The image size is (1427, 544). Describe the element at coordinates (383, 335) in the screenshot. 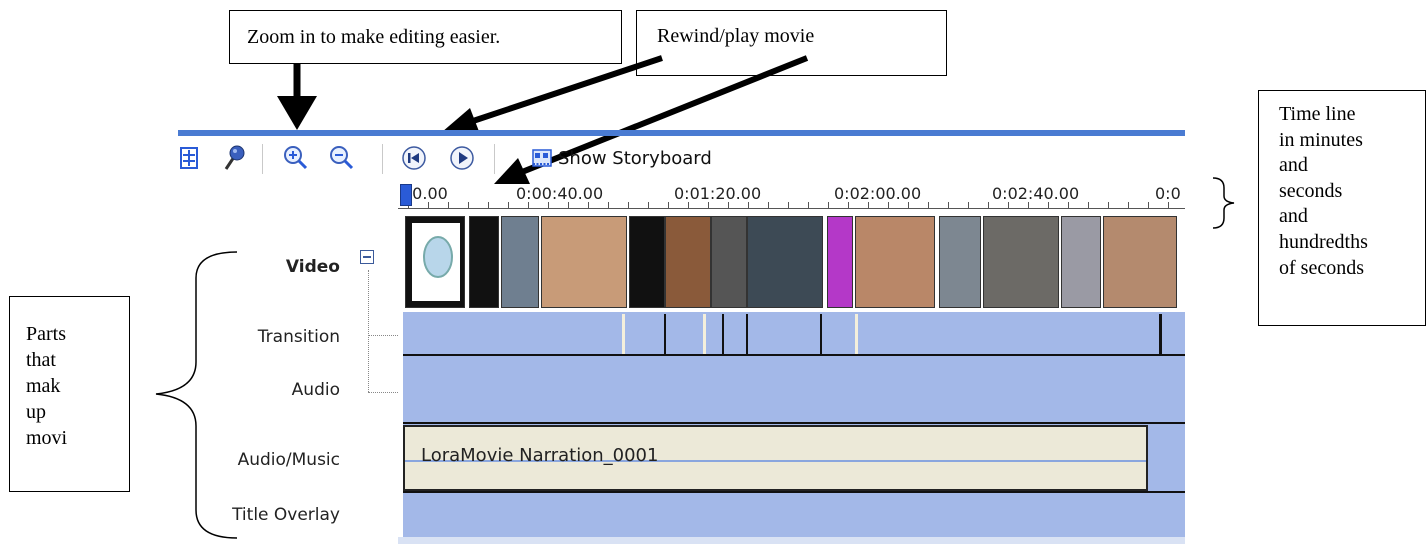

I see `track-tree-branch` at that location.